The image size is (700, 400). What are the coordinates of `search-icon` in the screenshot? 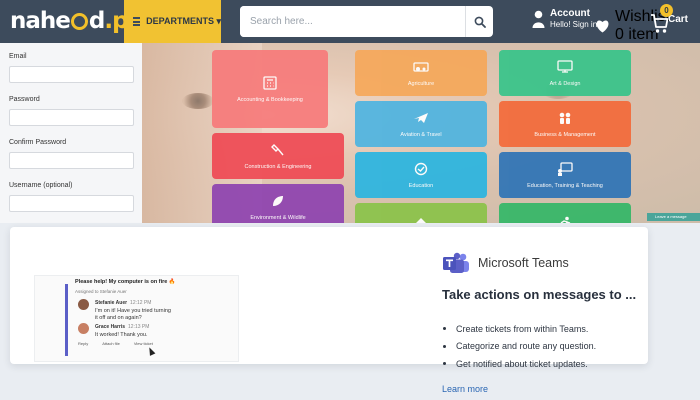 It's located at (480, 22).